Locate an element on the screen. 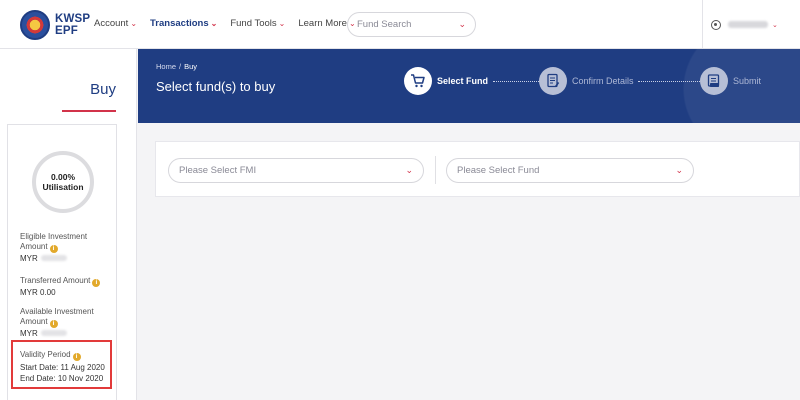 This screenshot has height=400, width=800. transferred-amount-label: Transferred Amount is located at coordinates (55, 280).